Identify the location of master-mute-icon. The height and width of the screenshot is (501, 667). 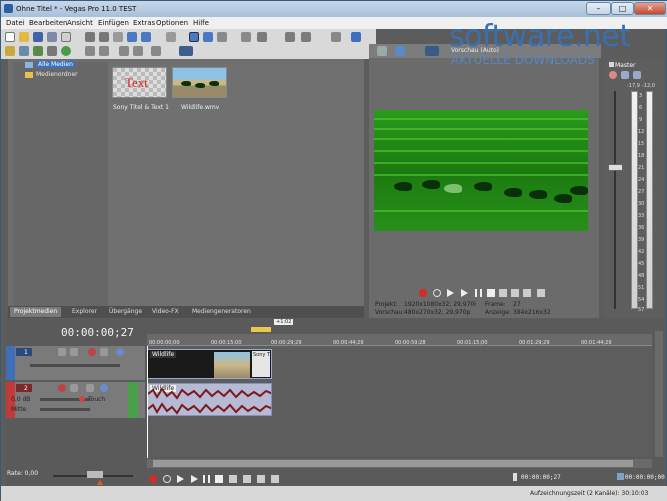
(625, 75).